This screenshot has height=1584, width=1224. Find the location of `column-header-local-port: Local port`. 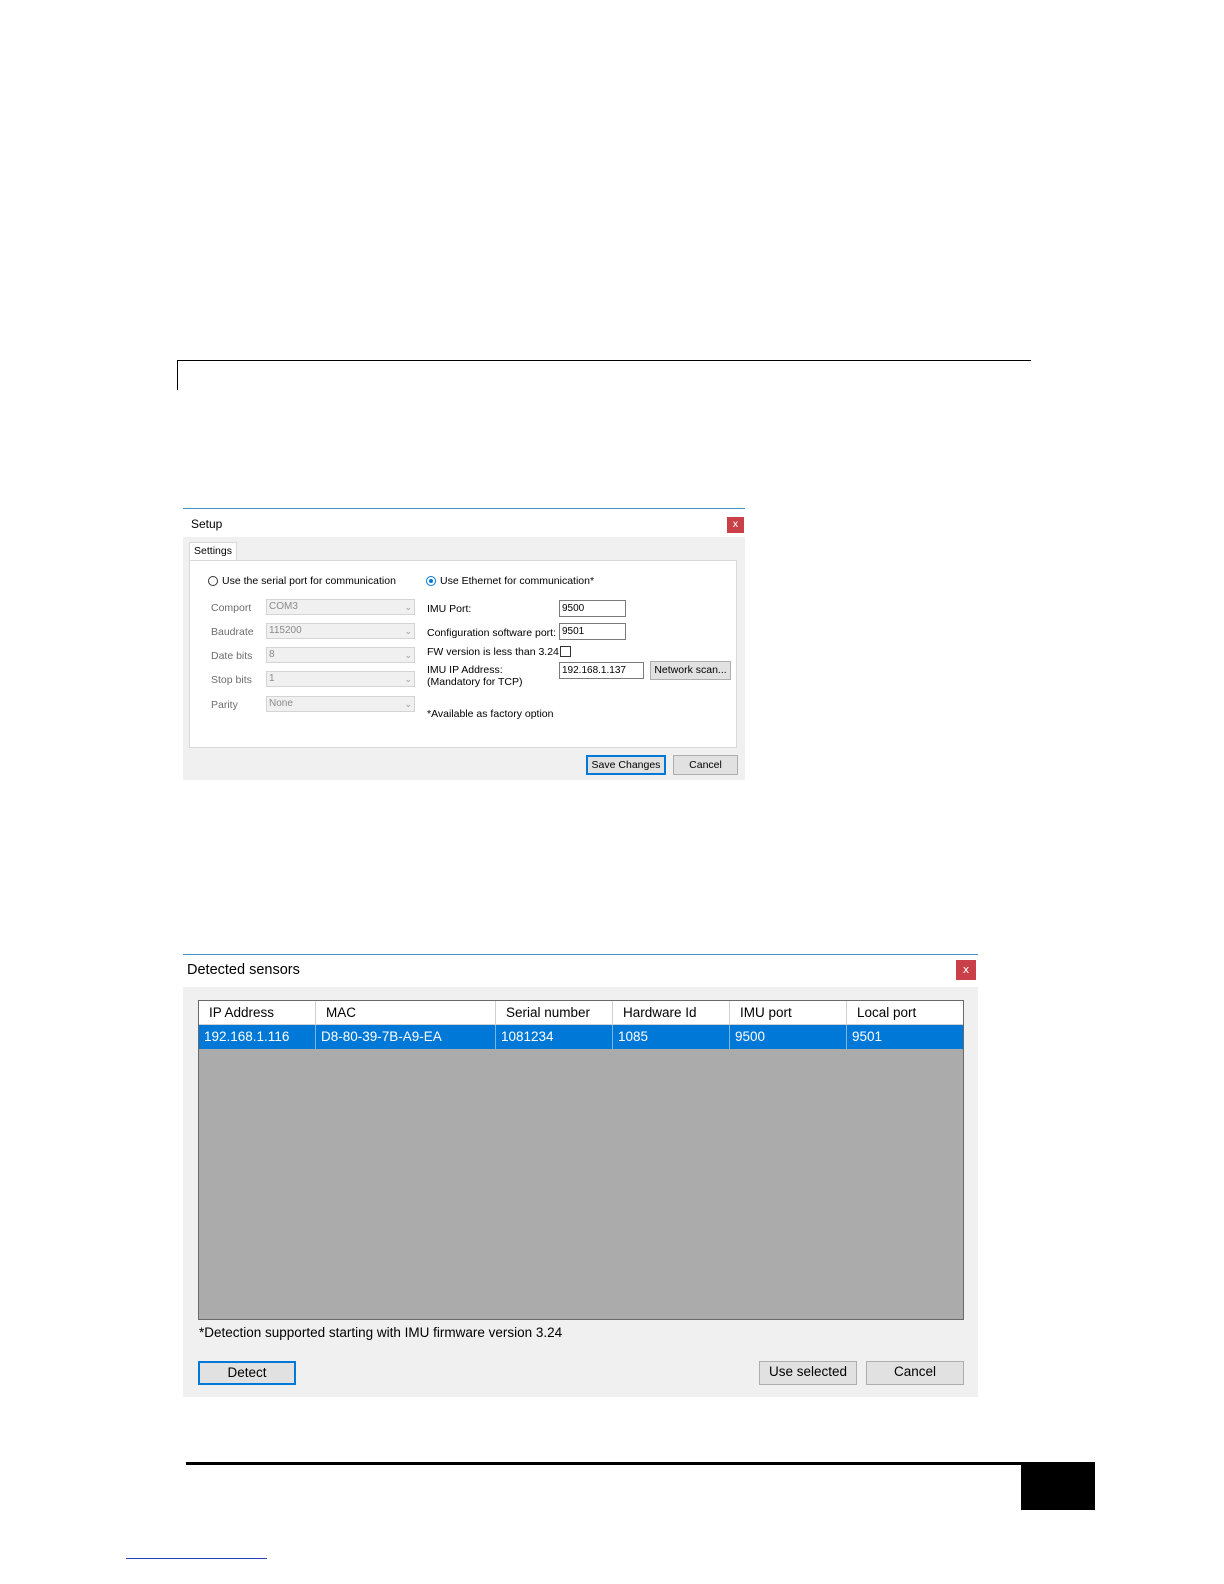

column-header-local-port: Local port is located at coordinates (905, 1012).